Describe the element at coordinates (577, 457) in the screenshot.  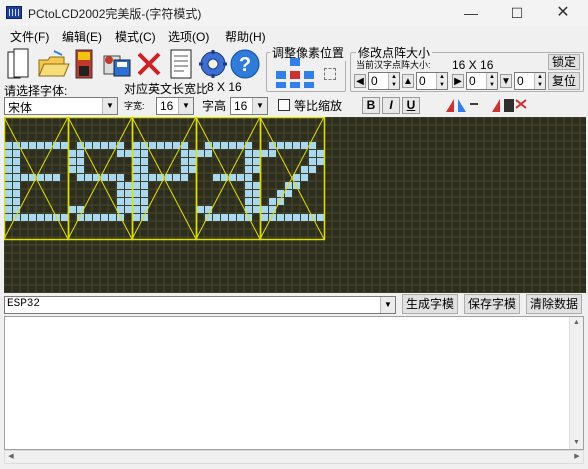
I see `scroll-right-icon: ▶` at that location.